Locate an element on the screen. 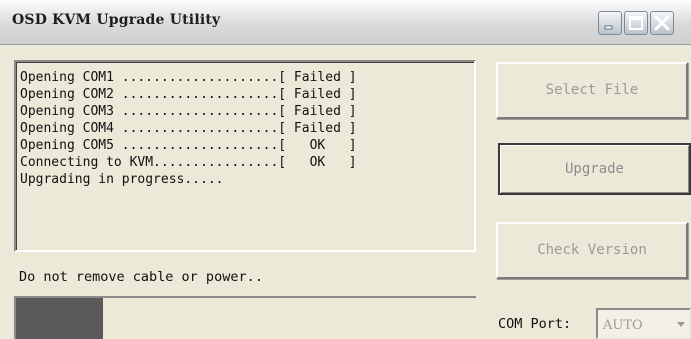 The width and height of the screenshot is (691, 339). log-line: Connecting to KVM................[ OK ] is located at coordinates (188, 162).